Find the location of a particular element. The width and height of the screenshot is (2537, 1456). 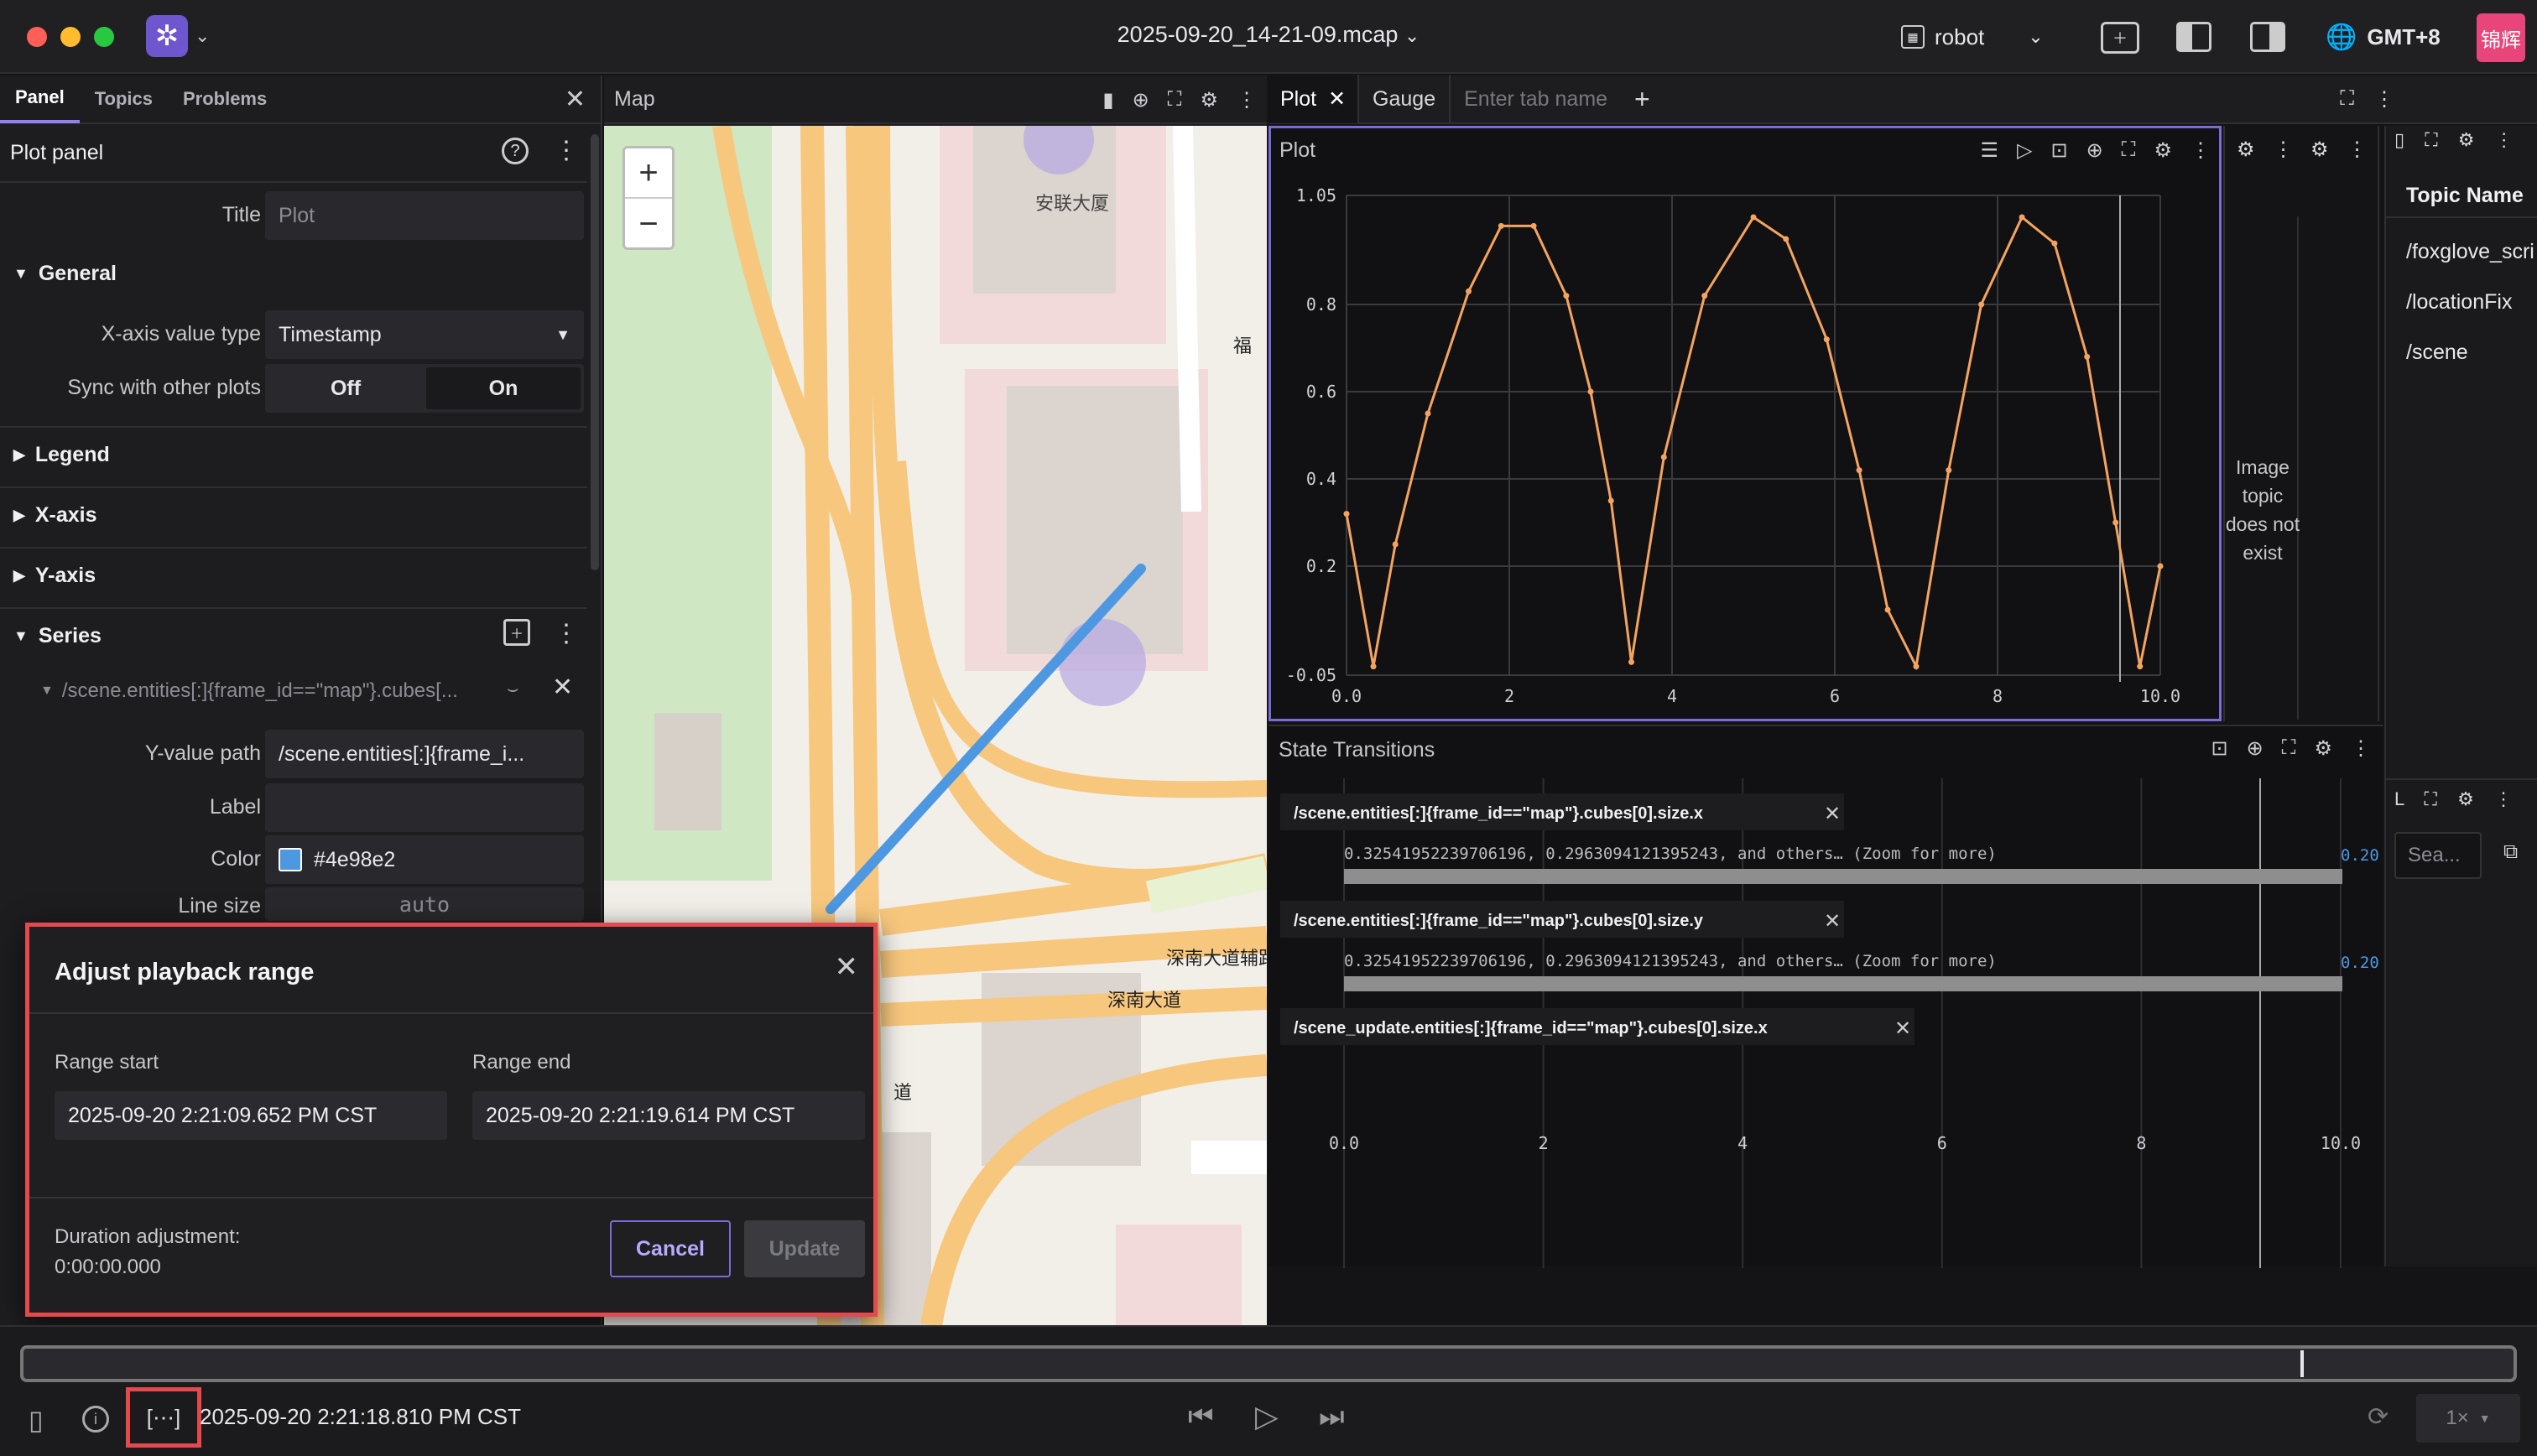

title-input: Plot is located at coordinates (424, 215).